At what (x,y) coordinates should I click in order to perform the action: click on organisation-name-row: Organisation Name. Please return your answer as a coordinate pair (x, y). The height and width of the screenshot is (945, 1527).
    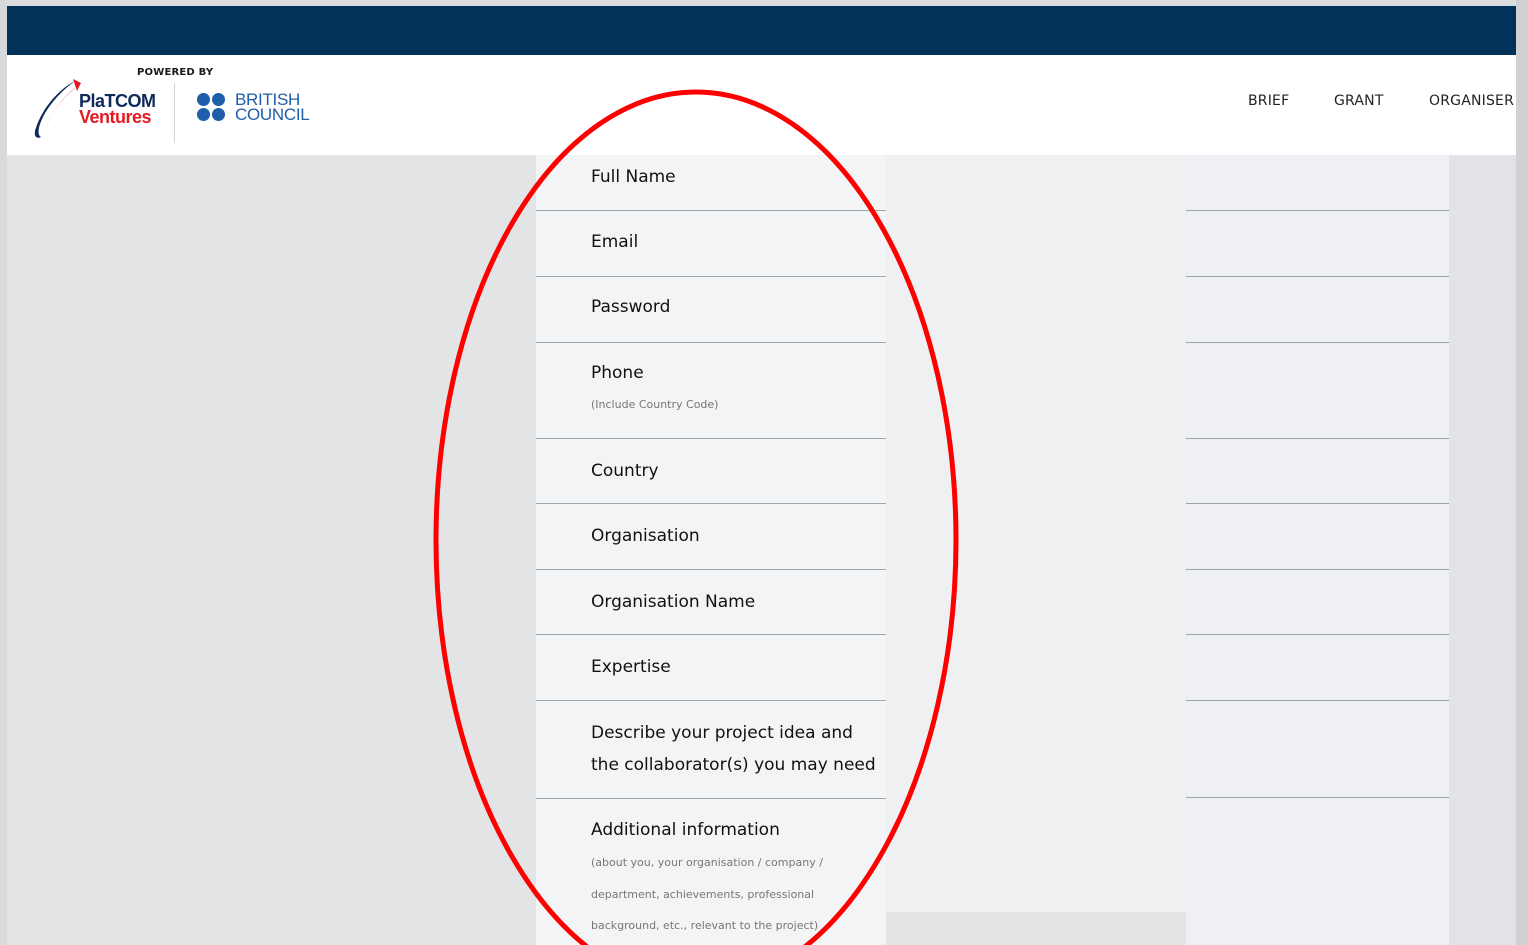
    Looking at the image, I should click on (711, 602).